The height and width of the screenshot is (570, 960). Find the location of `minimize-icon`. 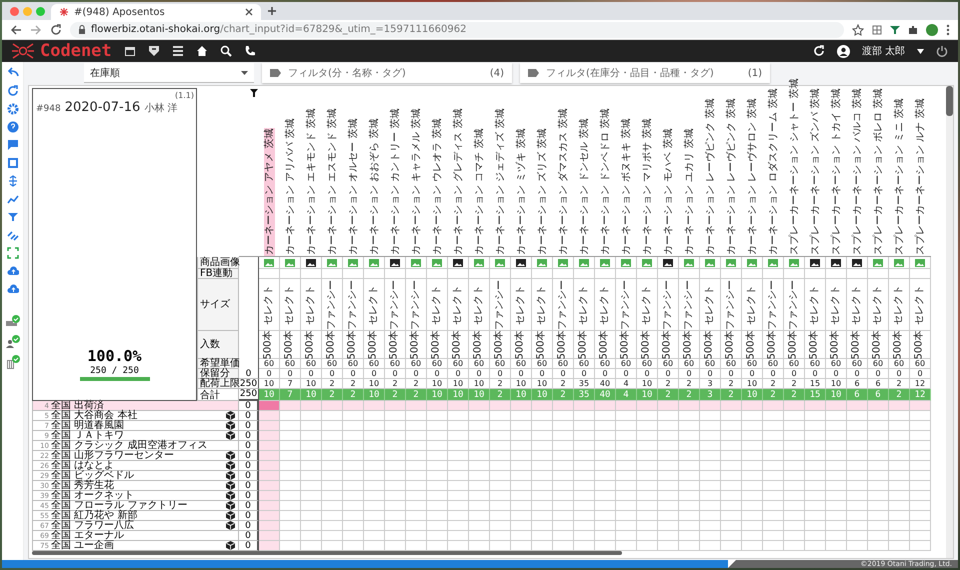

minimize-icon is located at coordinates (27, 11).